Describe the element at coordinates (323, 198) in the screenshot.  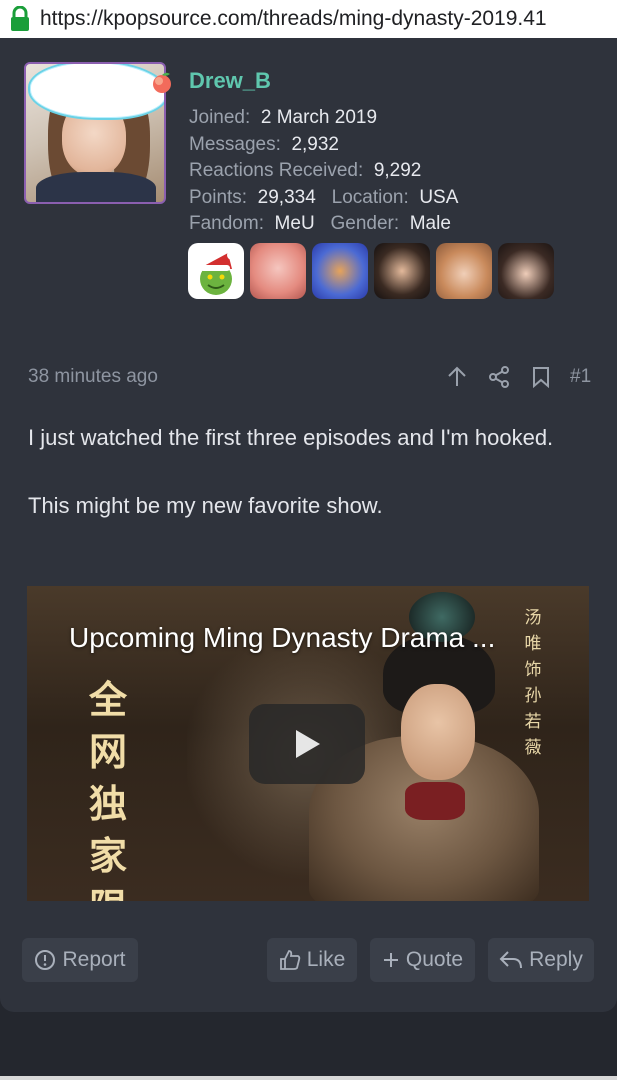
I see `points-row: Points: 29,334 Location: USA` at that location.